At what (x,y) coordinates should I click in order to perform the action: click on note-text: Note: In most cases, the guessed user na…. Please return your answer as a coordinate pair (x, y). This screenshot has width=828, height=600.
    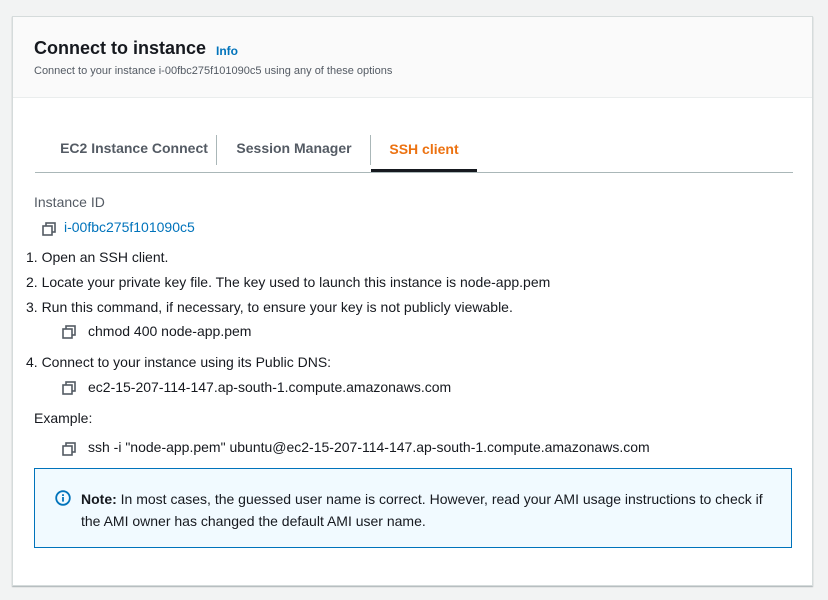
    Looking at the image, I should click on (431, 510).